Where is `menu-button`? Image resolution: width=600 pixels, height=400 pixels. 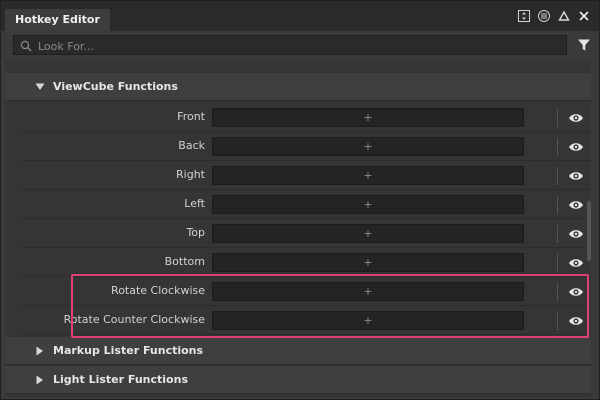
menu-button is located at coordinates (544, 16).